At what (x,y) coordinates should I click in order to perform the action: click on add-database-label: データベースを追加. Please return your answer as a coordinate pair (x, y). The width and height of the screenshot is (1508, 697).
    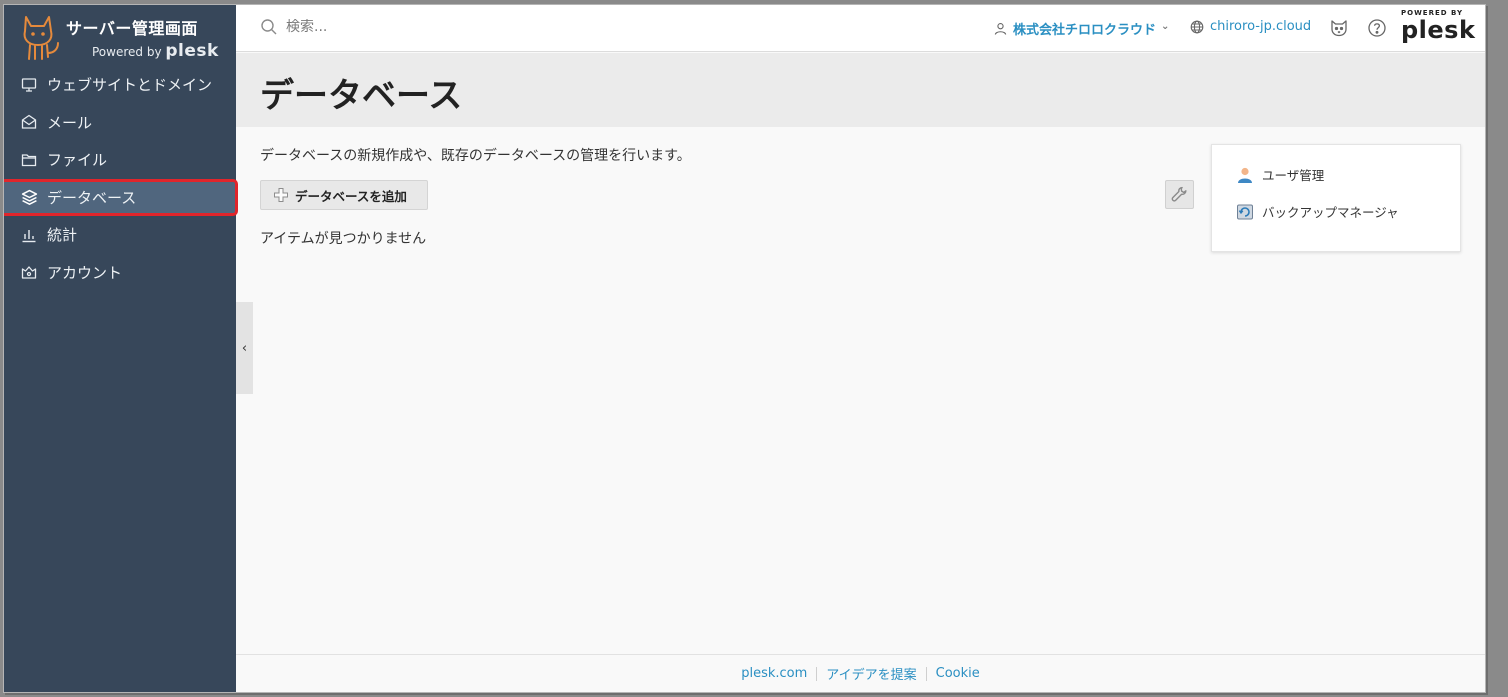
    Looking at the image, I should click on (351, 196).